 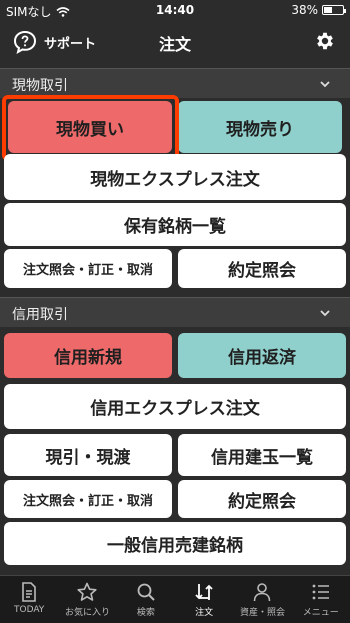 What do you see at coordinates (262, 613) in the screenshot?
I see `tab-assets-label: 資産・照会` at bounding box center [262, 613].